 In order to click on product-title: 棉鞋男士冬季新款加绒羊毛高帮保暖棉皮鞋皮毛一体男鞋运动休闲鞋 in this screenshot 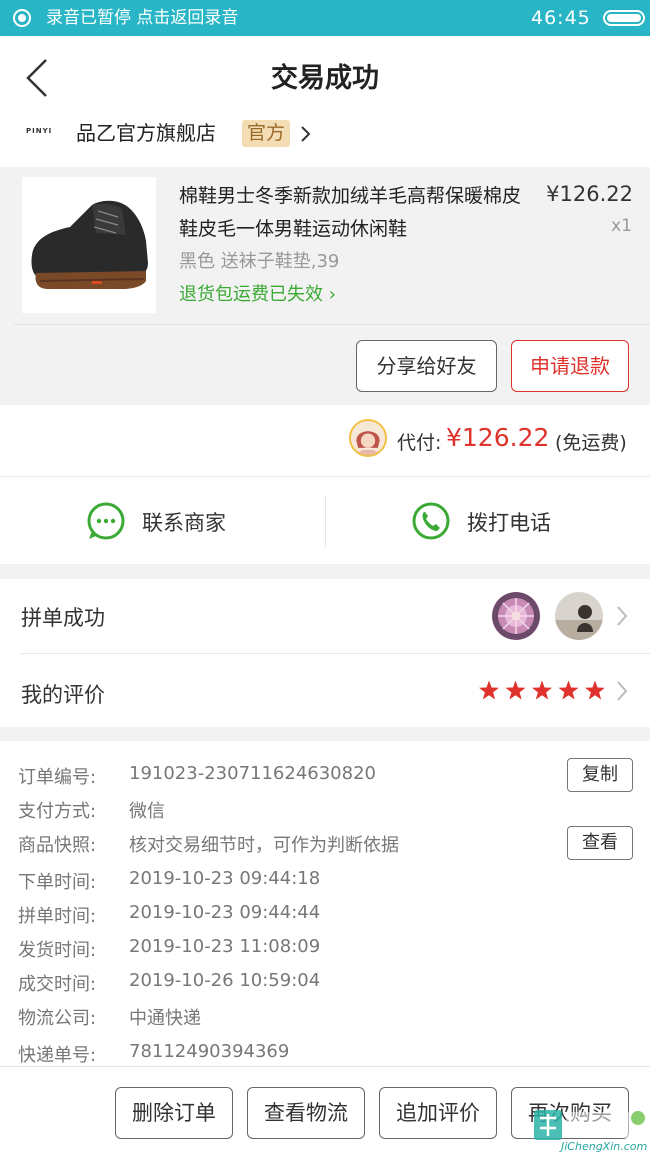, I will do `click(351, 213)`.